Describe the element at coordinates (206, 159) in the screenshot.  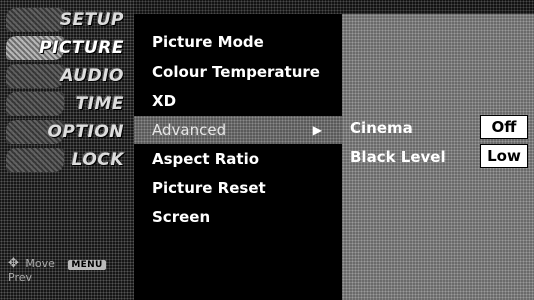
I see `menu-item-label: Aspect Ratio` at that location.